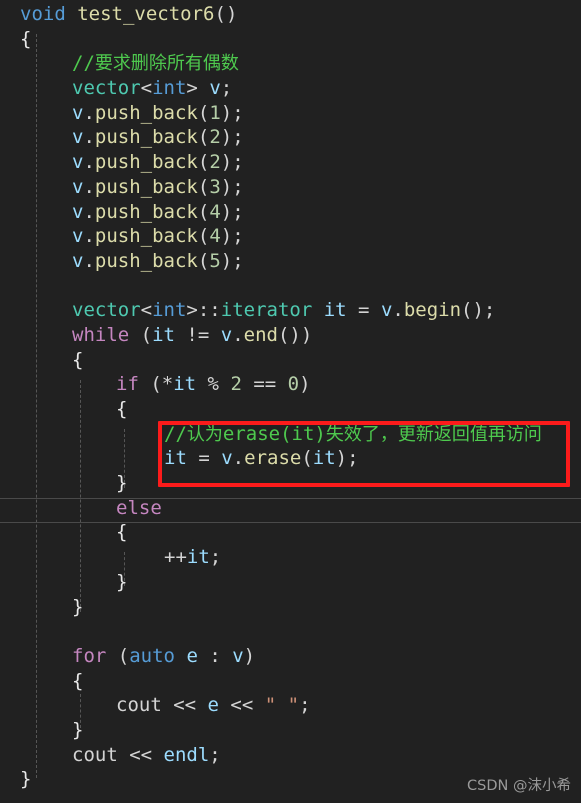 This screenshot has height=803, width=581. I want to click on watermark: CSDN @沫小希, so click(519, 786).